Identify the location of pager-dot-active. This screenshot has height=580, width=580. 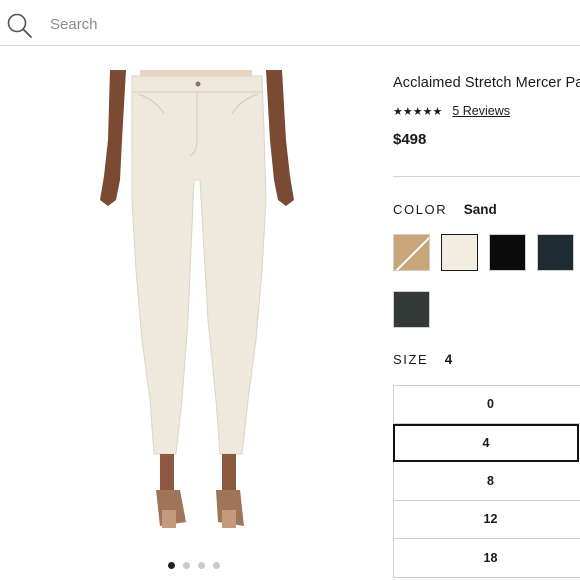
(171, 565).